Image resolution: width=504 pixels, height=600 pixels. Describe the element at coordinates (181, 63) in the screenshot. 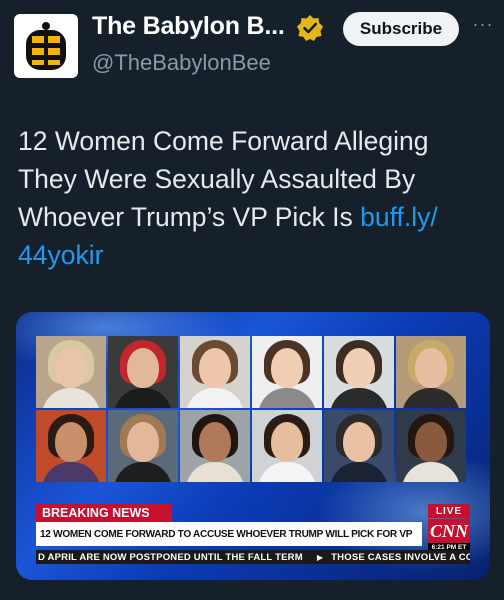

I see `account-handle: @TheBabylonBee` at that location.